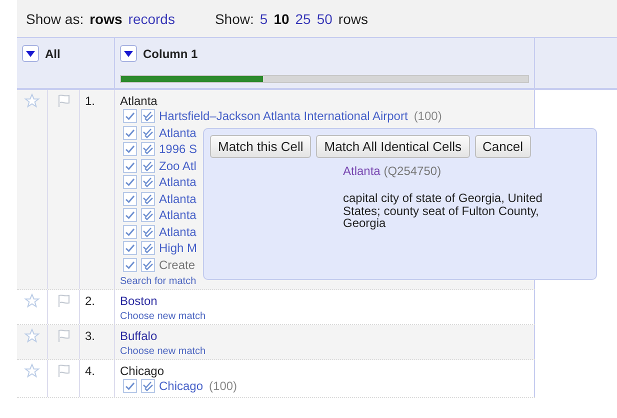 The height and width of the screenshot is (418, 617). I want to click on row-number: 4., so click(90, 371).